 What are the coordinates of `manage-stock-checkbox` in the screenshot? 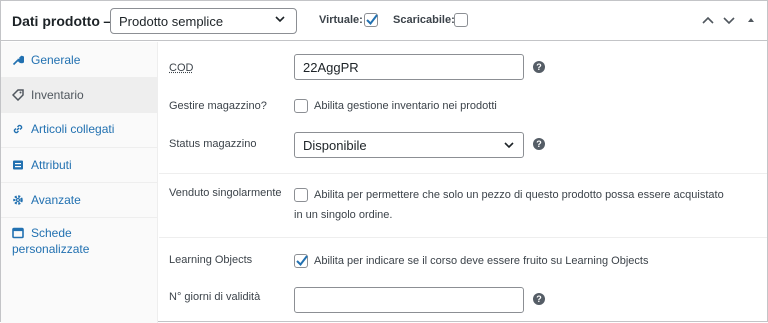 It's located at (301, 106).